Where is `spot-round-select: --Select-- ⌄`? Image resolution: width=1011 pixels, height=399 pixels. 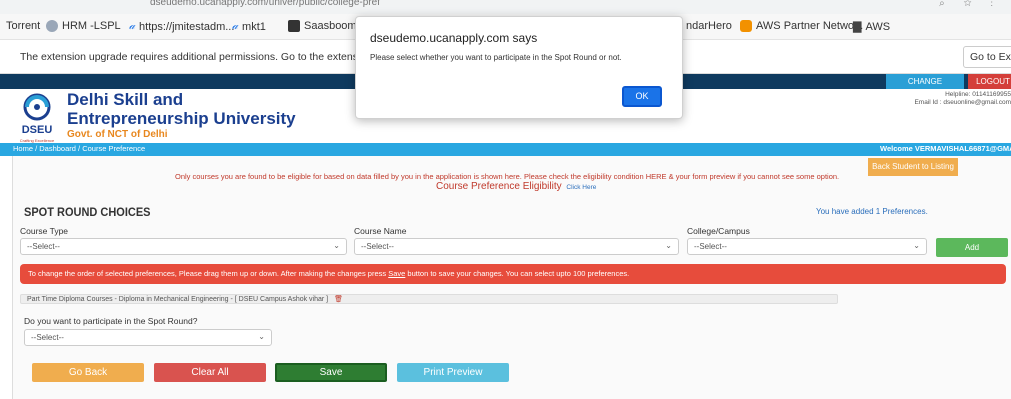 spot-round-select: --Select-- ⌄ is located at coordinates (148, 337).